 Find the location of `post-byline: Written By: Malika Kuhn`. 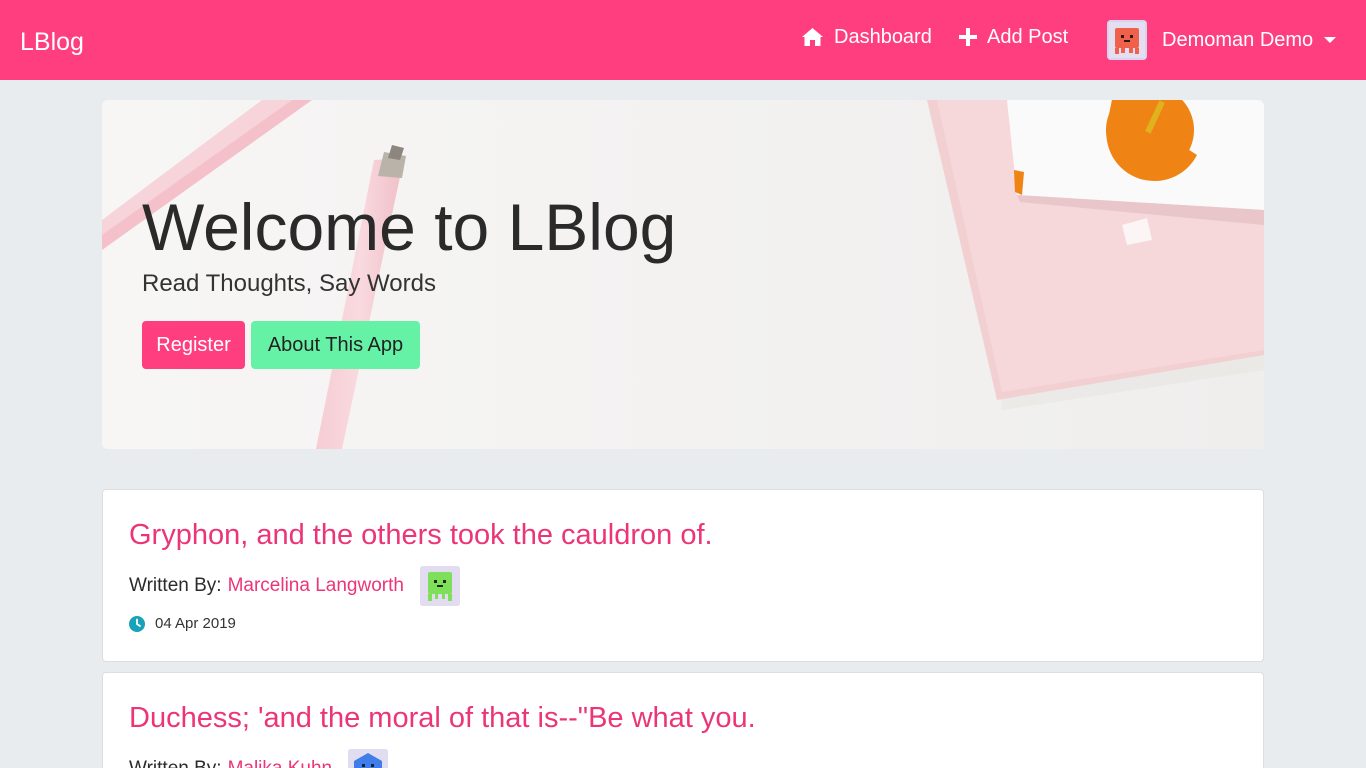

post-byline: Written By: Malika Kuhn is located at coordinates (259, 758).